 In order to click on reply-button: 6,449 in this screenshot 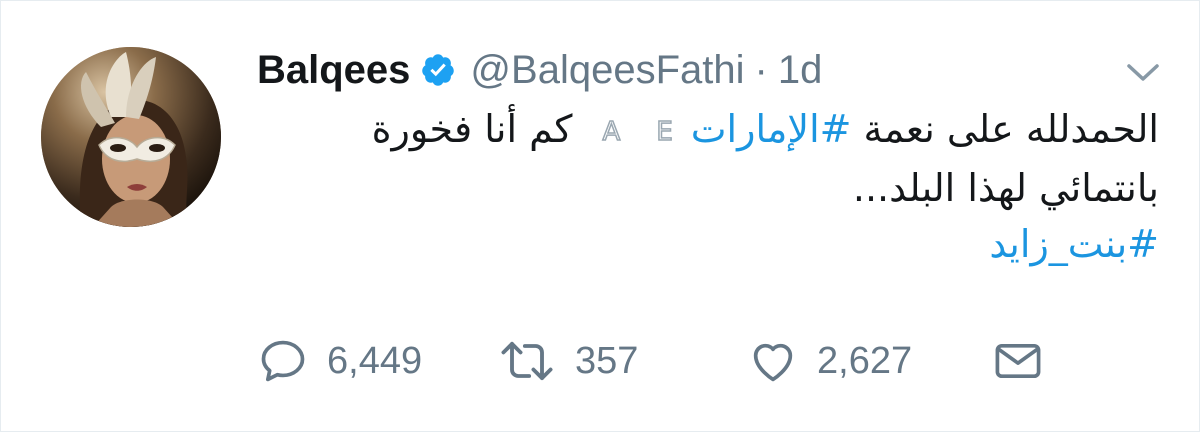, I will do `click(339, 361)`.